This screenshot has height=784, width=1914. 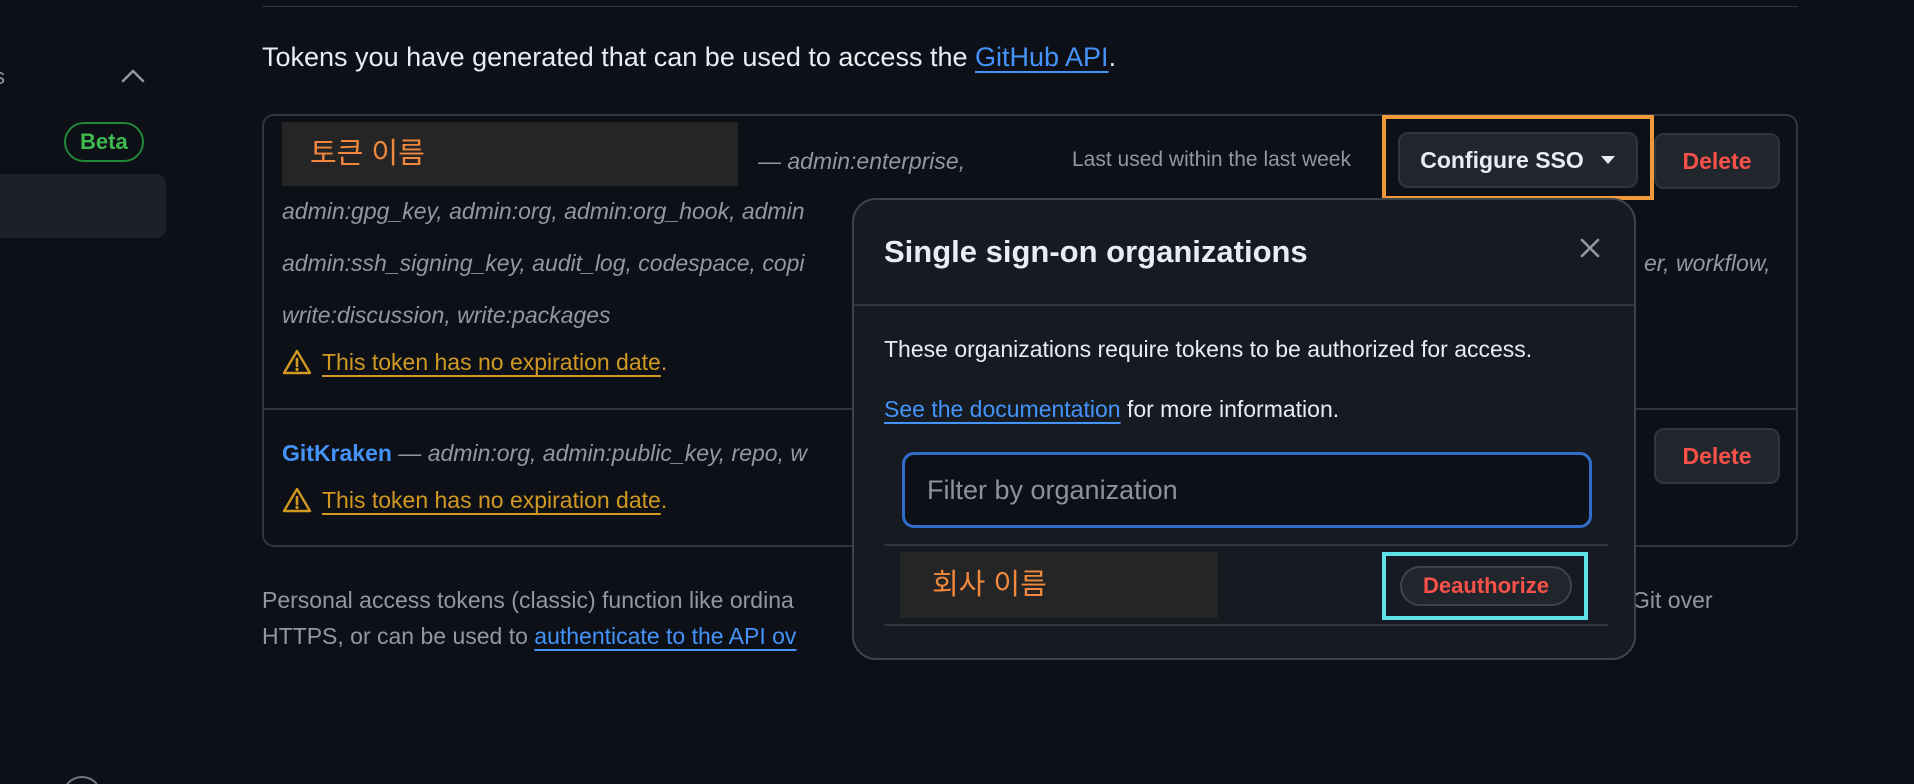 What do you see at coordinates (1486, 586) in the screenshot?
I see `deauthorize-button: Deauthorize` at bounding box center [1486, 586].